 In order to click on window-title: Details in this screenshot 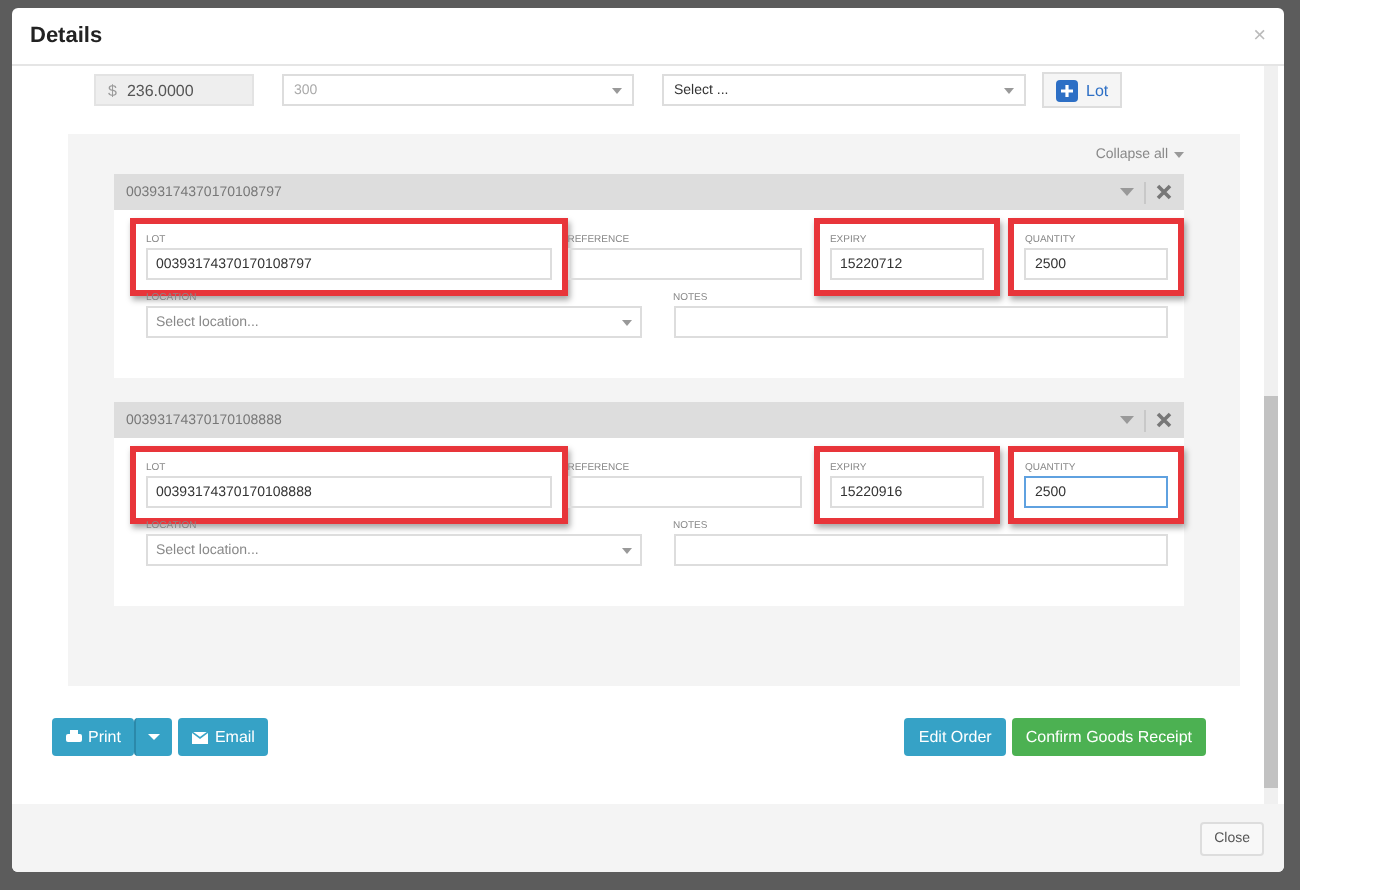, I will do `click(66, 36)`.